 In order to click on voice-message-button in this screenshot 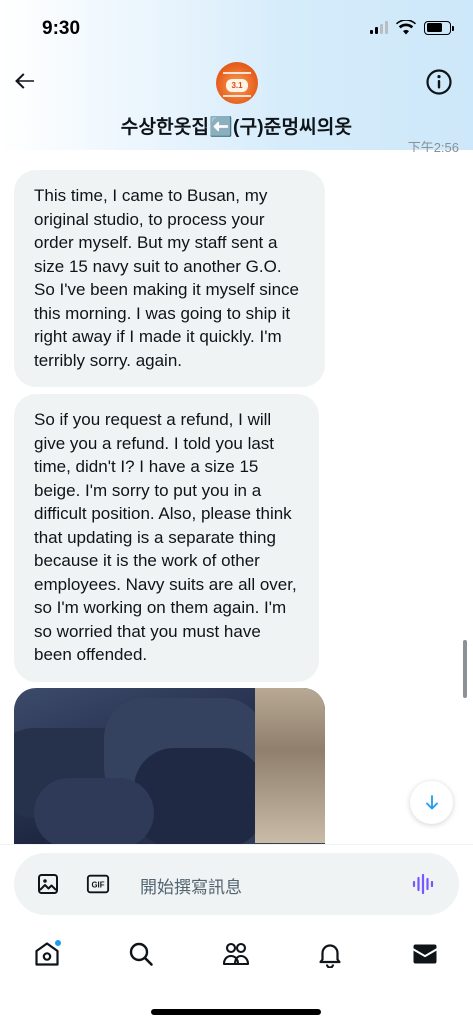, I will do `click(423, 884)`.